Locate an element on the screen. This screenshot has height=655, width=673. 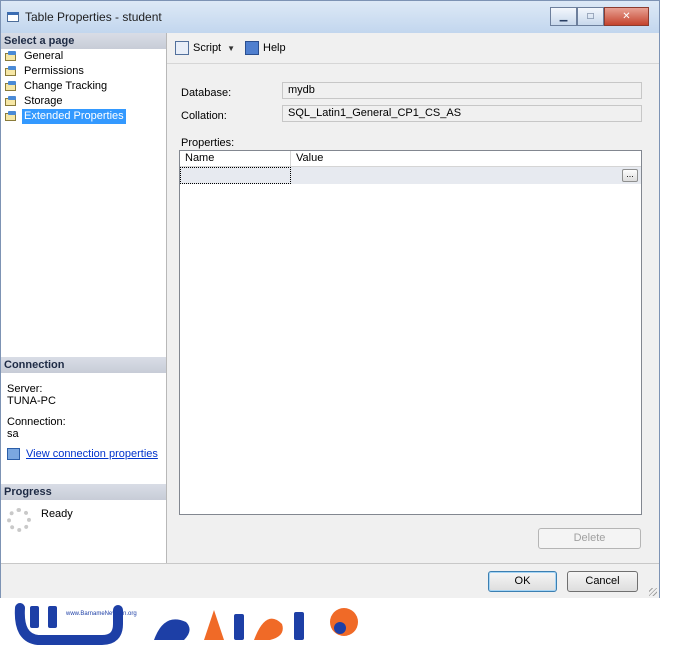
close-icon: ✕ is located at coordinates (626, 16).